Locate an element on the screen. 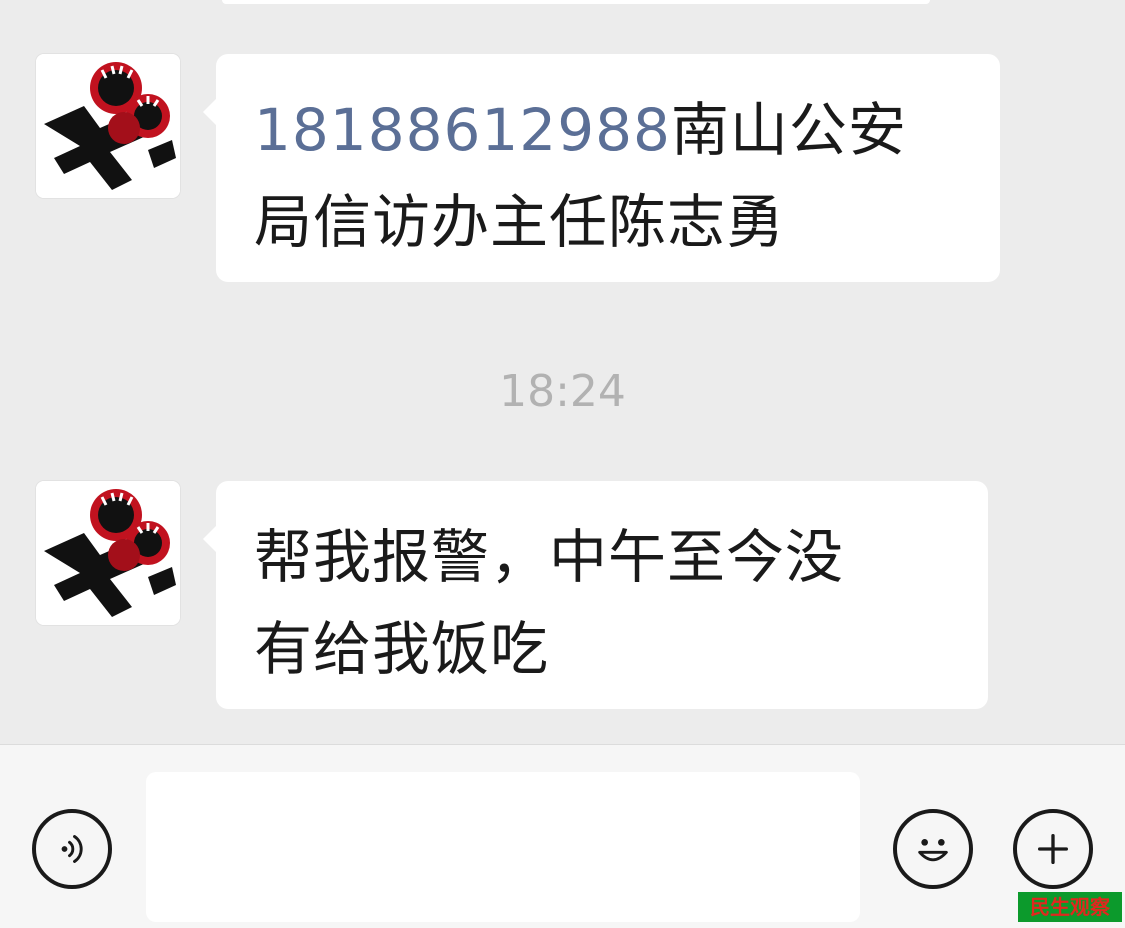 Image resolution: width=1125 pixels, height=928 pixels. chat-timestamp: 18:24 is located at coordinates (562, 391).